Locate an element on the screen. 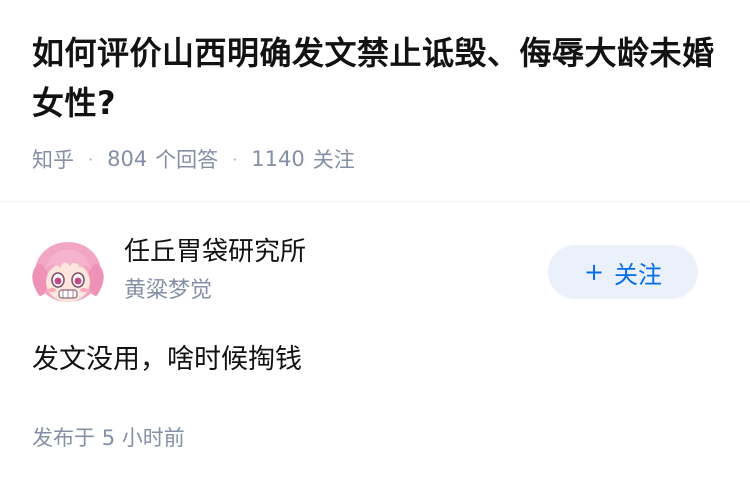 The height and width of the screenshot is (490, 750). avatar is located at coordinates (68, 274).